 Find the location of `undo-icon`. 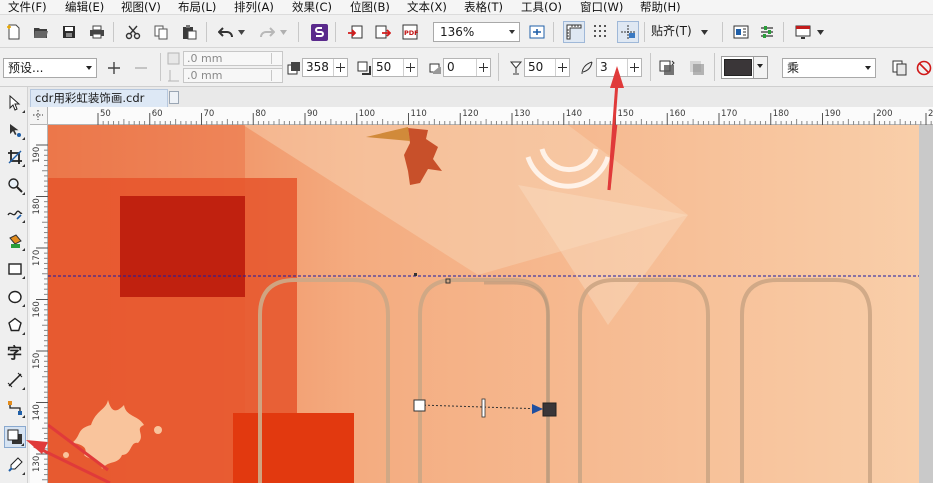

undo-icon is located at coordinates (226, 32).